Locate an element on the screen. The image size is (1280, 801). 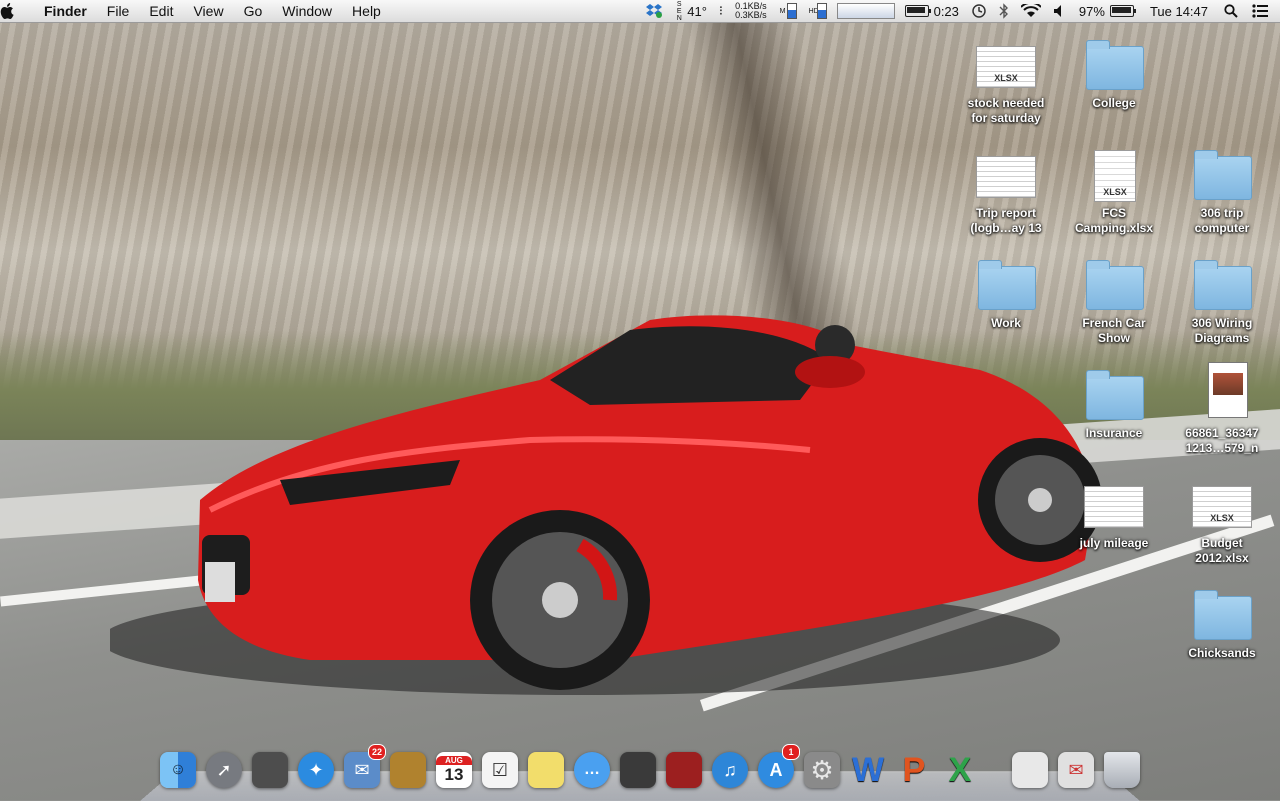
menu-view: View is located at coordinates (208, 11).